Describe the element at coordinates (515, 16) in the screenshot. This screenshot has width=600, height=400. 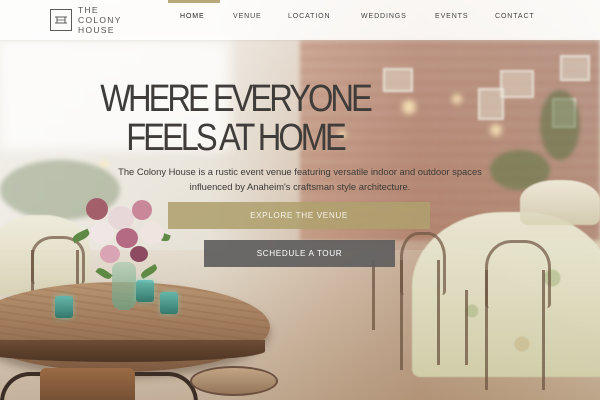
I see `nav-item-contact: CONTACT` at that location.